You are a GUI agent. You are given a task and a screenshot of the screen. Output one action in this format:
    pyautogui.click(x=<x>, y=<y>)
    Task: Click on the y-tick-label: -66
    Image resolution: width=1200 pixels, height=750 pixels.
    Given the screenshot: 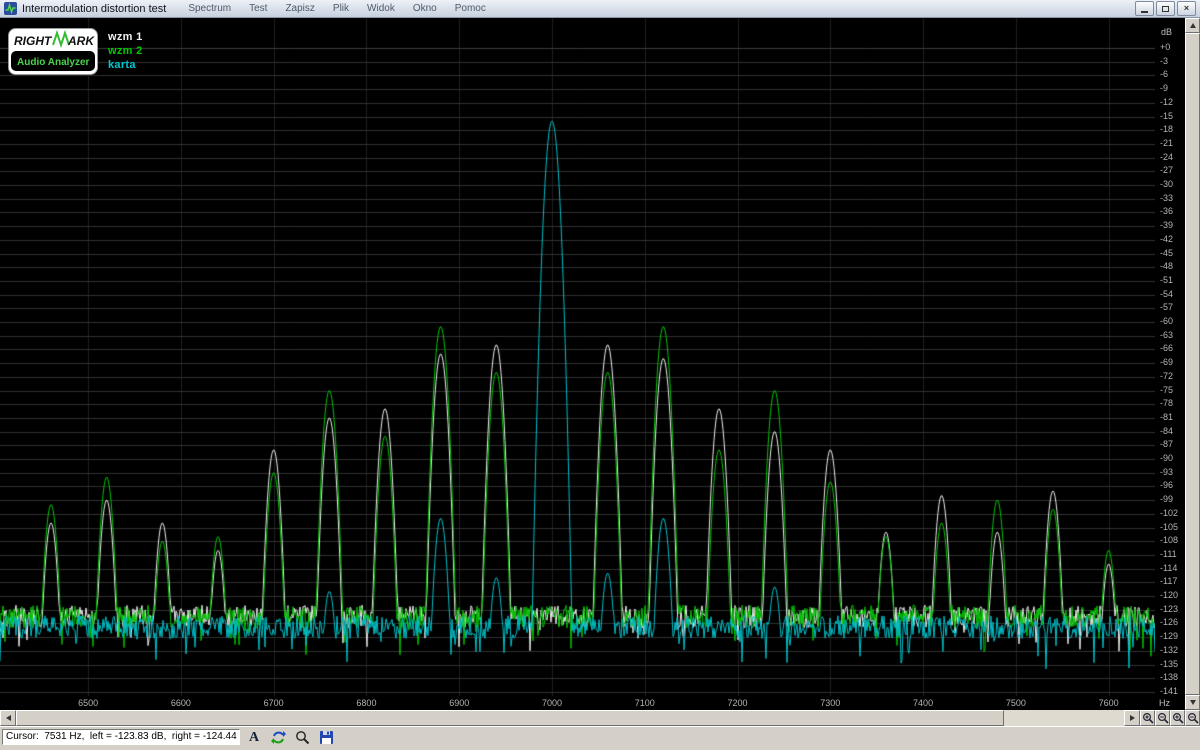 What is the action you would take?
    pyautogui.click(x=1167, y=348)
    